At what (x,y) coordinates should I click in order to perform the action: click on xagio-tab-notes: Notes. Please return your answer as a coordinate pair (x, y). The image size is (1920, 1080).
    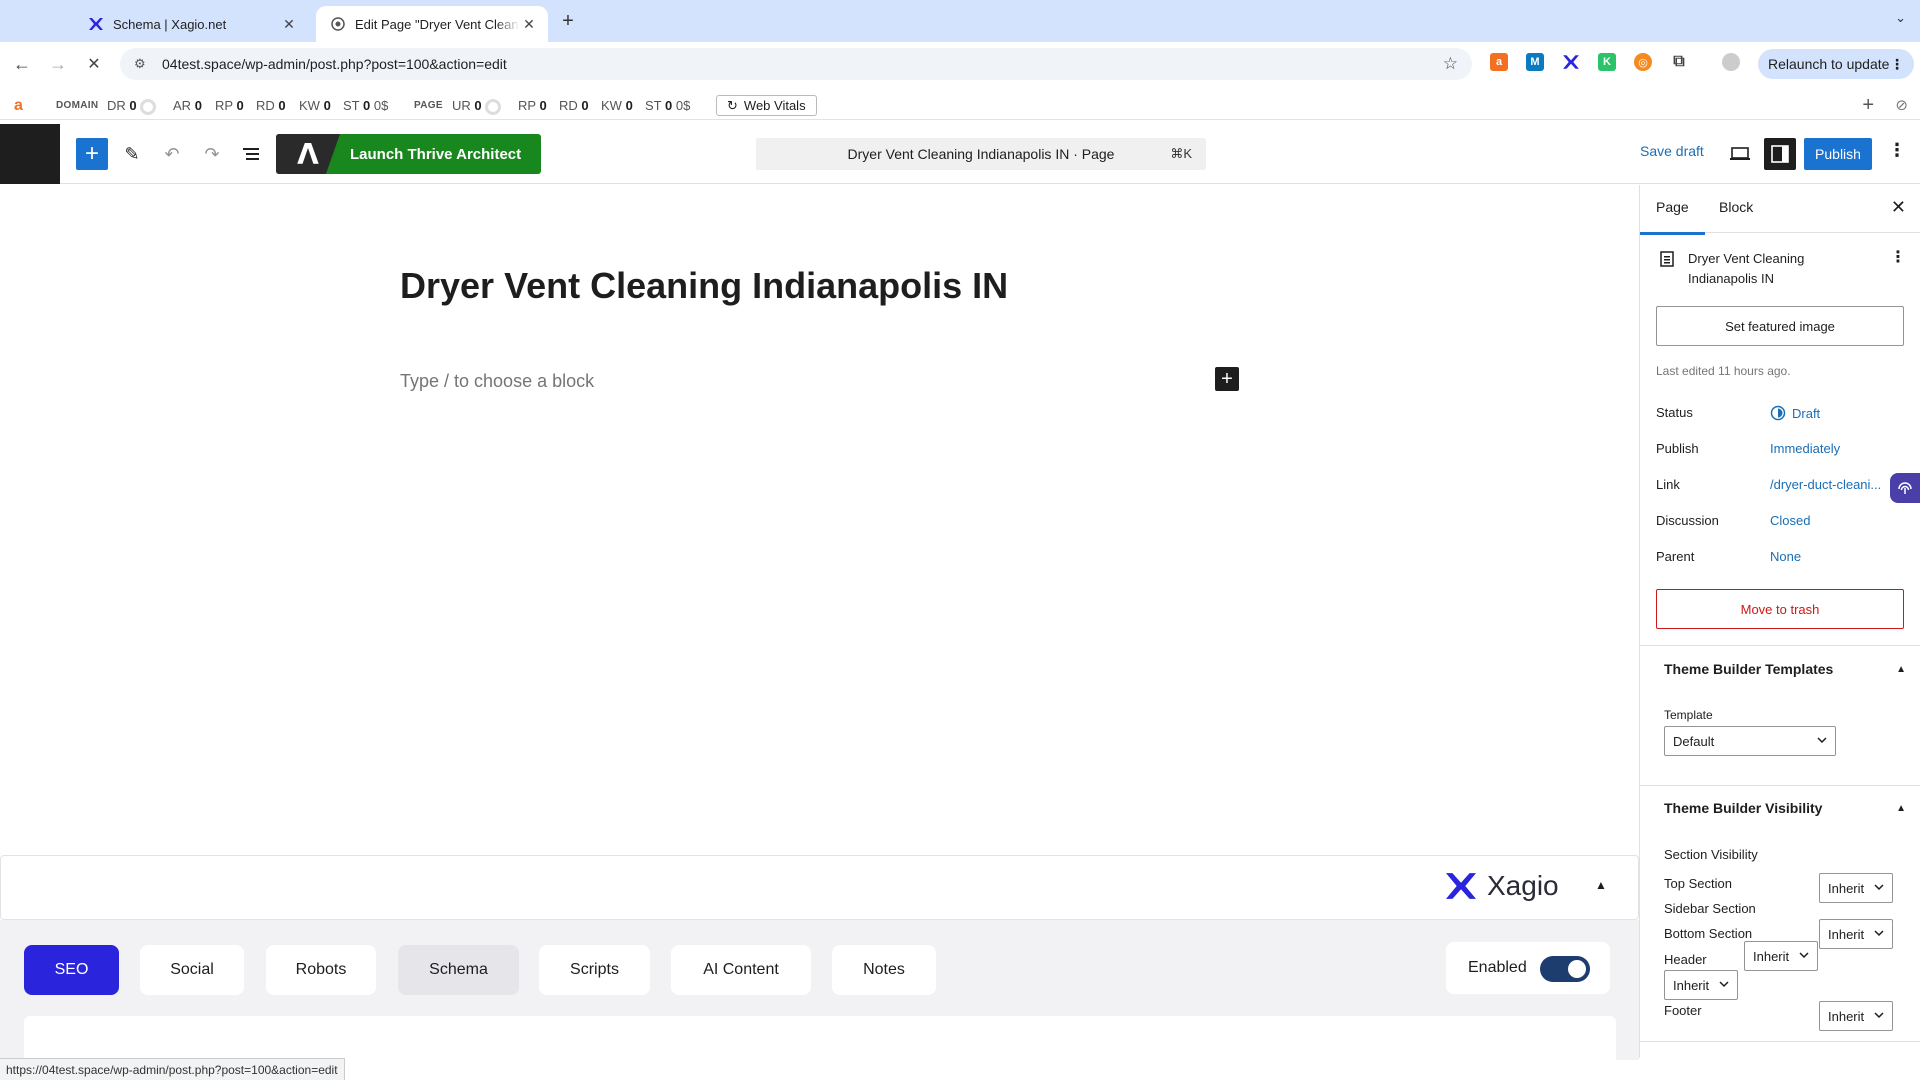
    Looking at the image, I should click on (884, 970).